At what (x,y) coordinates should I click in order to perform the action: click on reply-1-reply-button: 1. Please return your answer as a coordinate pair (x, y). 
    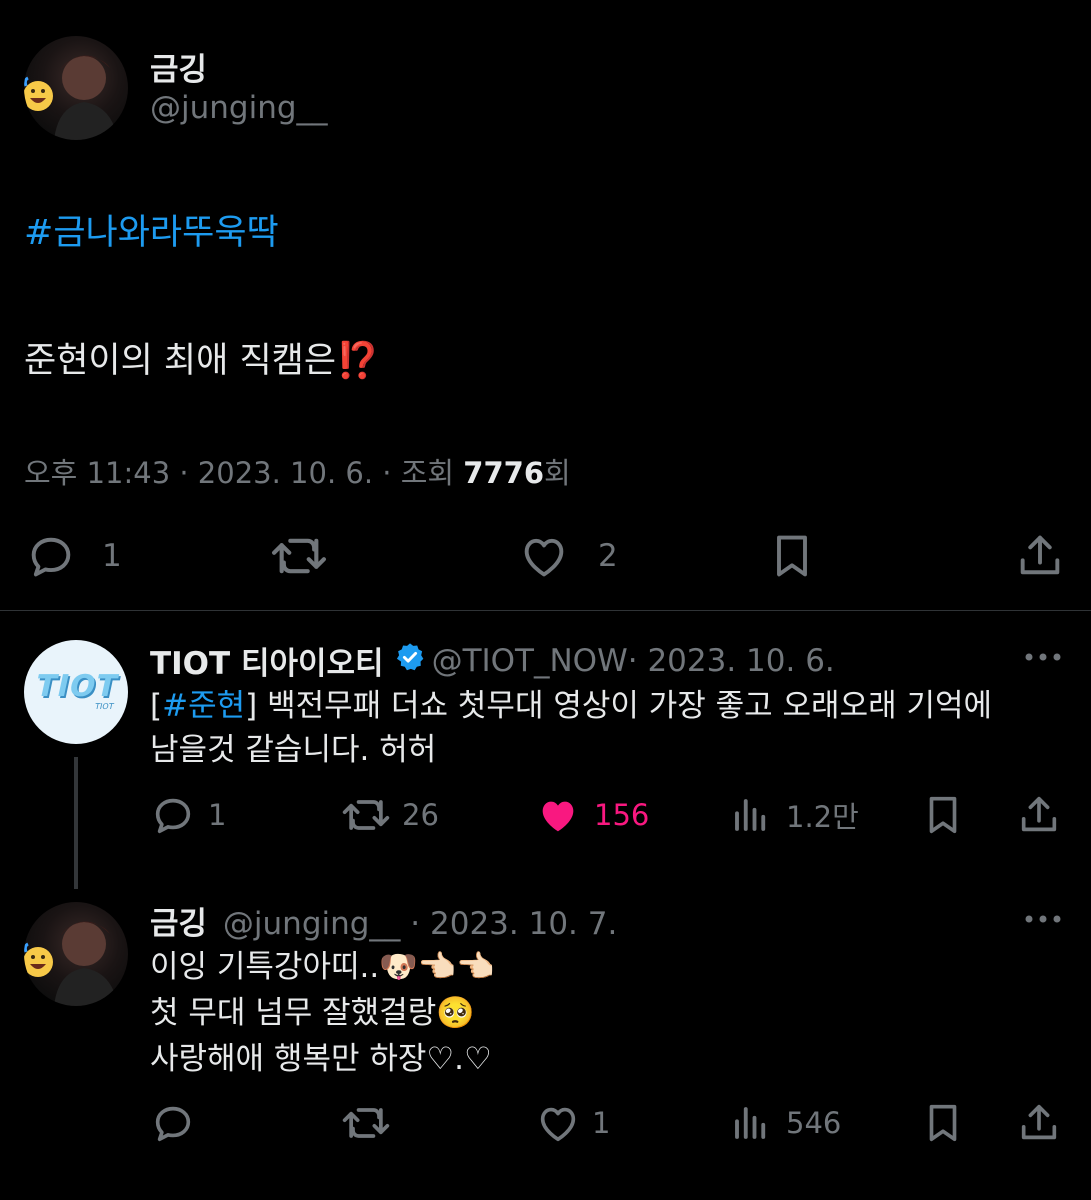
    Looking at the image, I should click on (188, 815).